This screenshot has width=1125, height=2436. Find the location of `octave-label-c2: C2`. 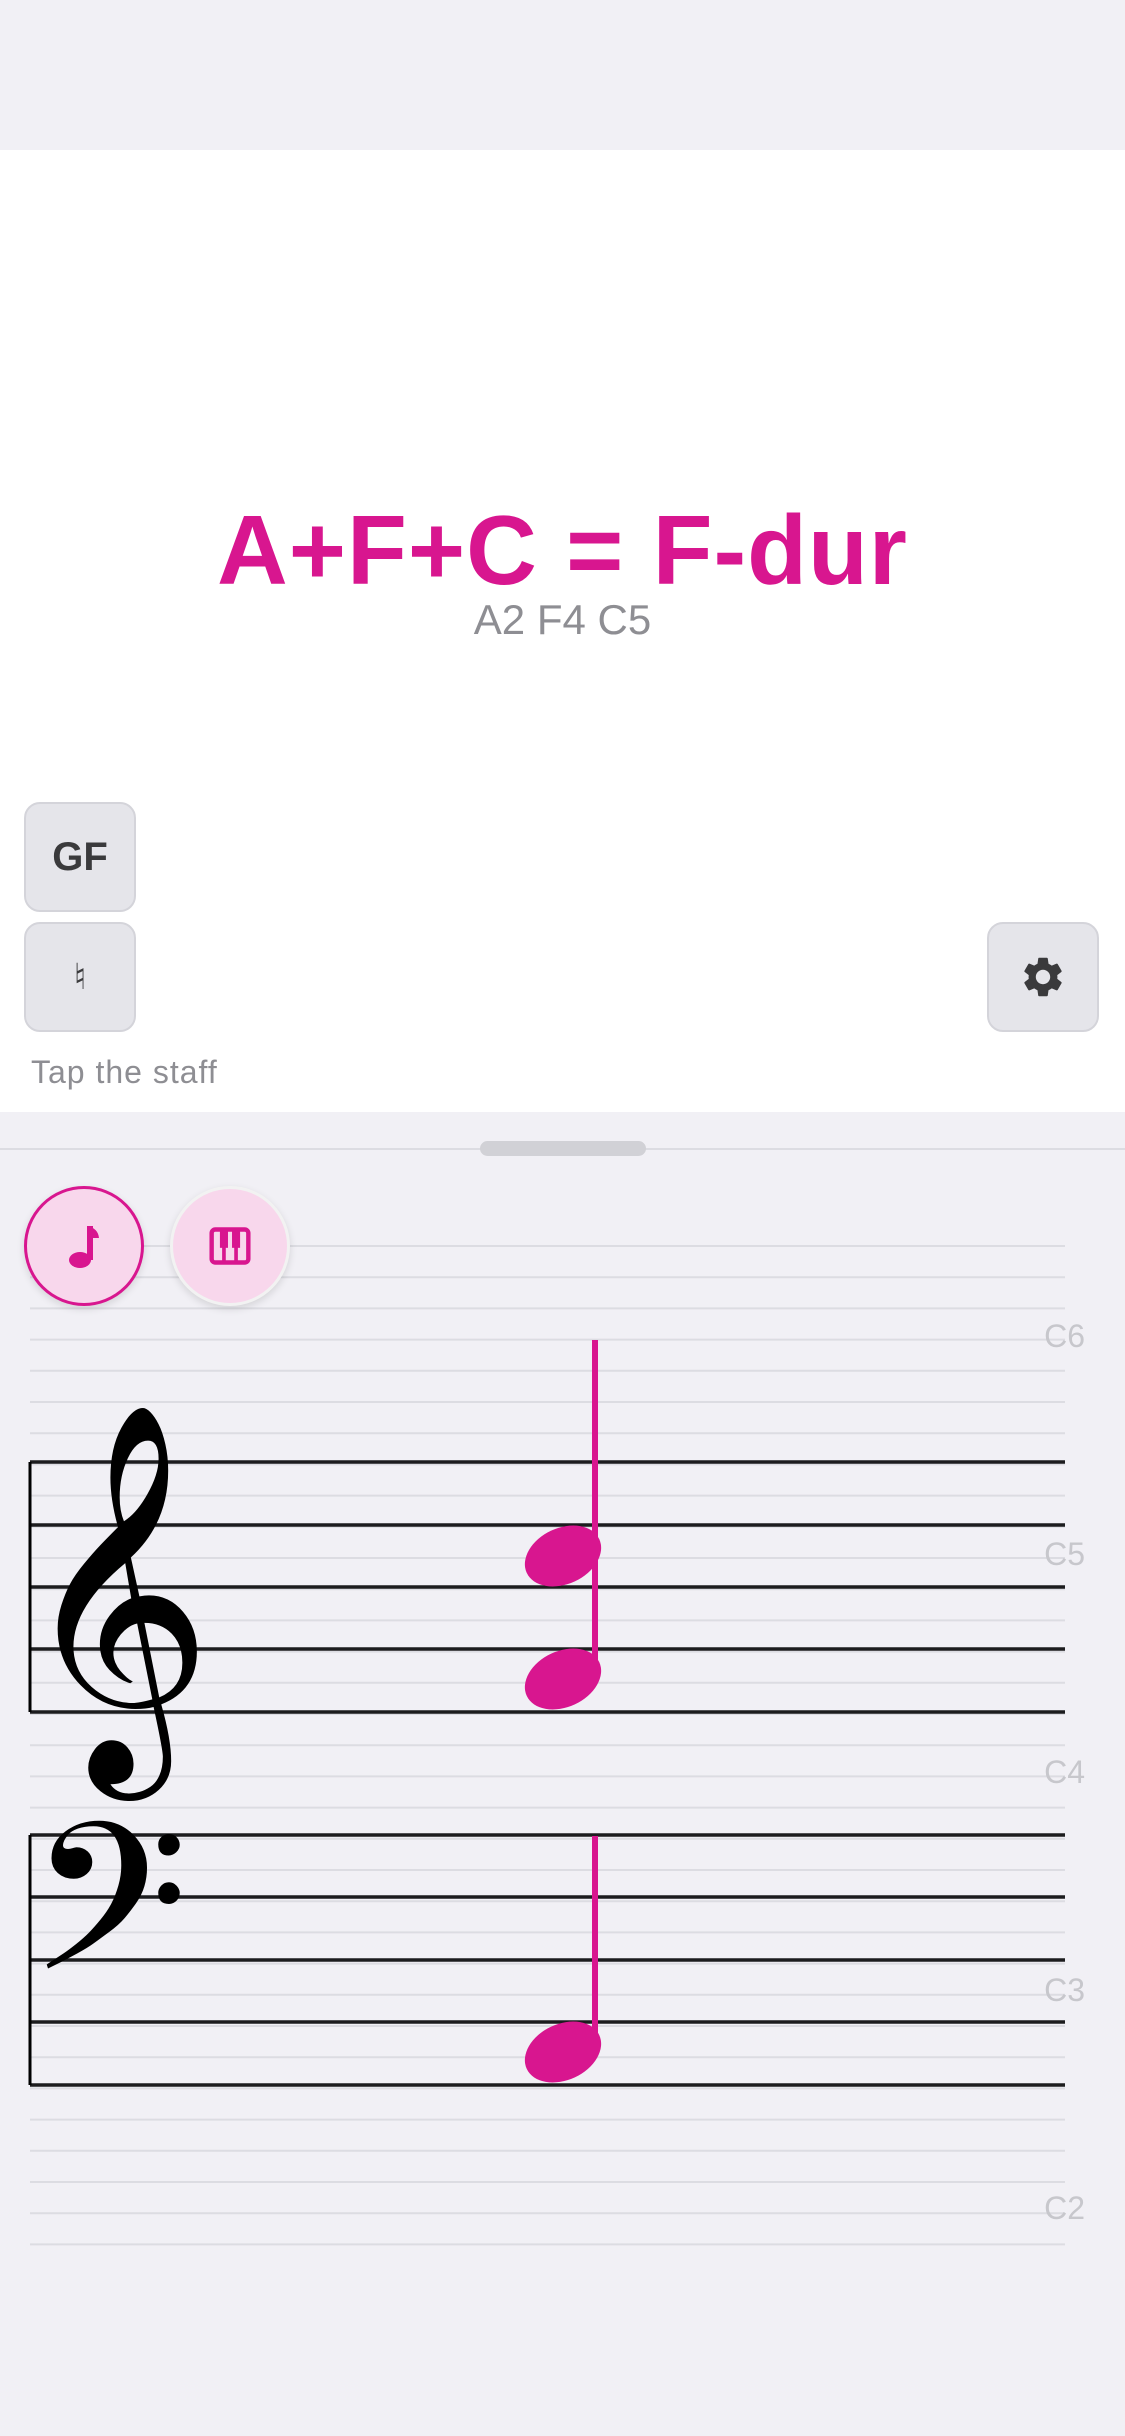

octave-label-c2: C2 is located at coordinates (1064, 2208).